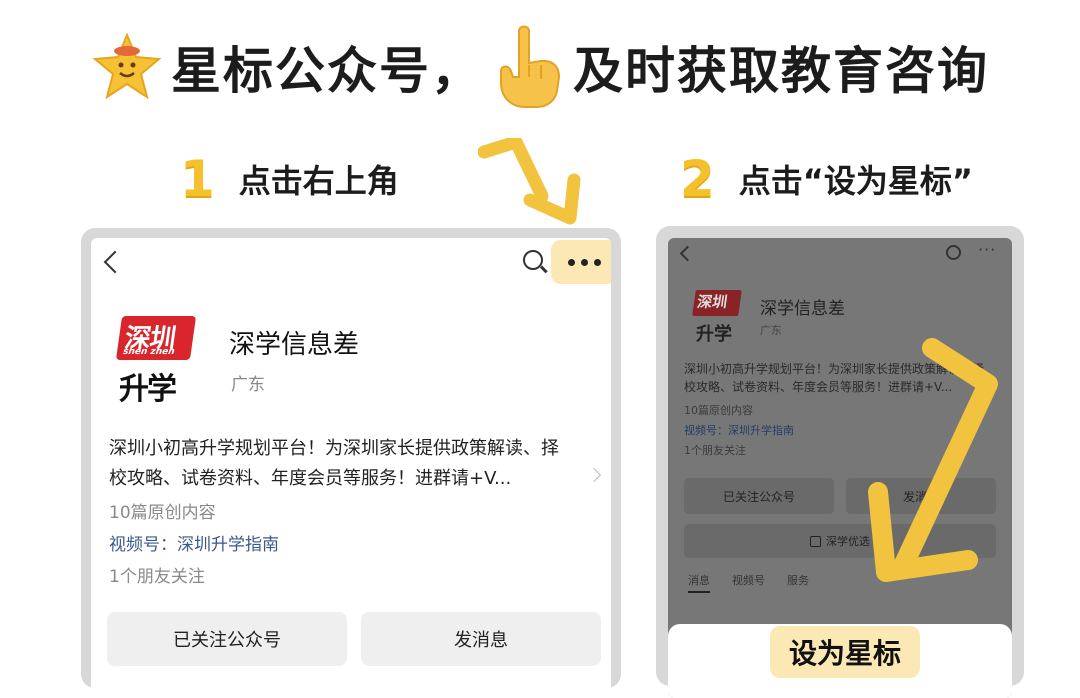 This screenshot has height=698, width=1080. I want to click on step-1-label: 点击右上角, so click(318, 181).